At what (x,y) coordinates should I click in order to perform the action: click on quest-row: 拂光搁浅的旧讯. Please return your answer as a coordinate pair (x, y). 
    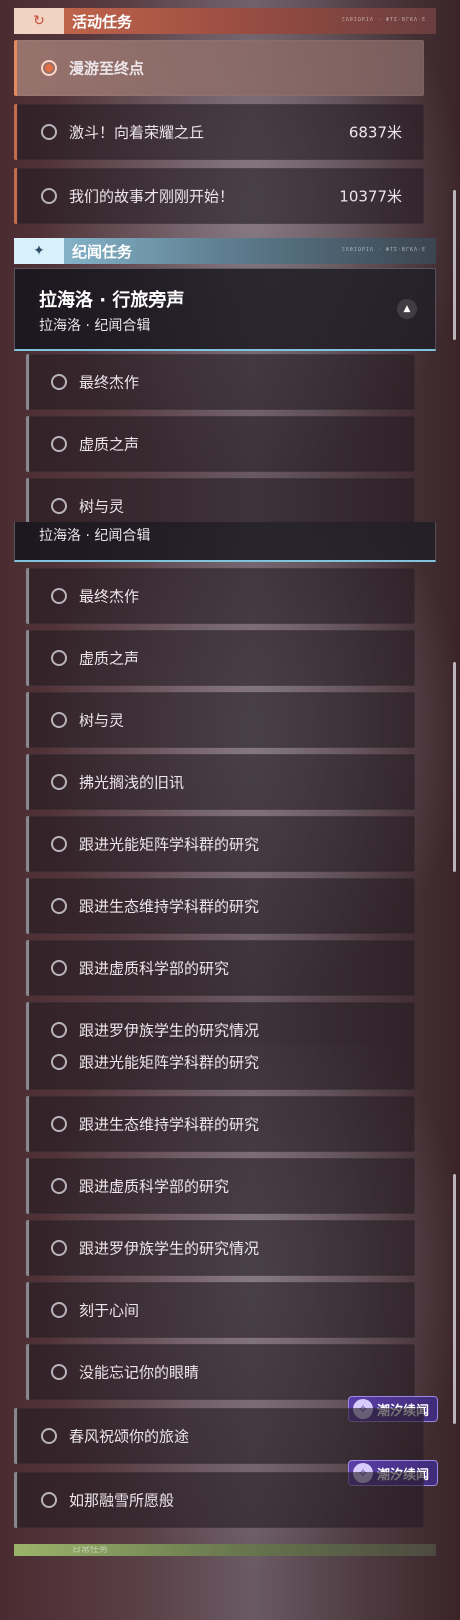
    Looking at the image, I should click on (220, 782).